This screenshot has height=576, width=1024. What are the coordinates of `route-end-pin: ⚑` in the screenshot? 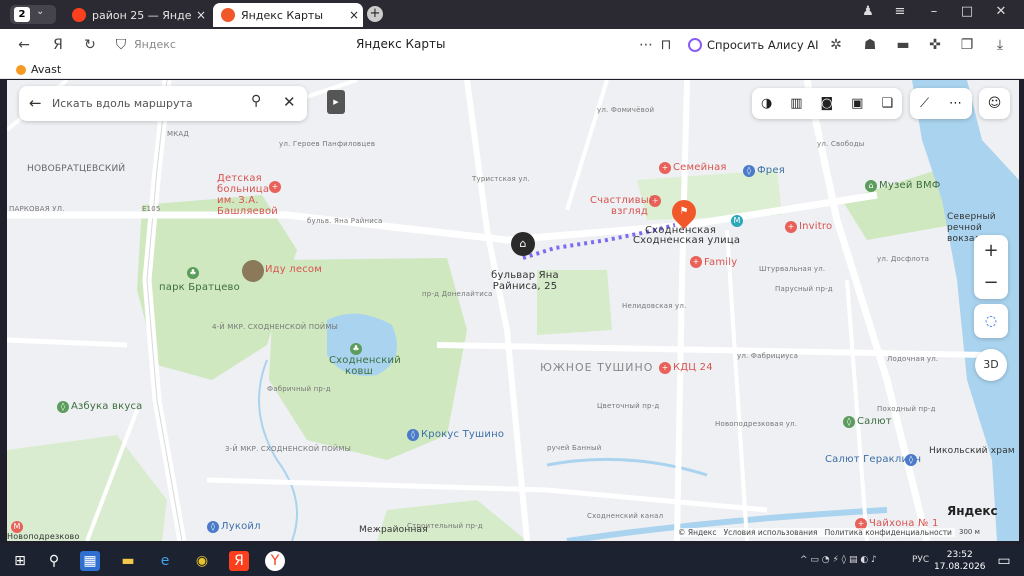 It's located at (684, 212).